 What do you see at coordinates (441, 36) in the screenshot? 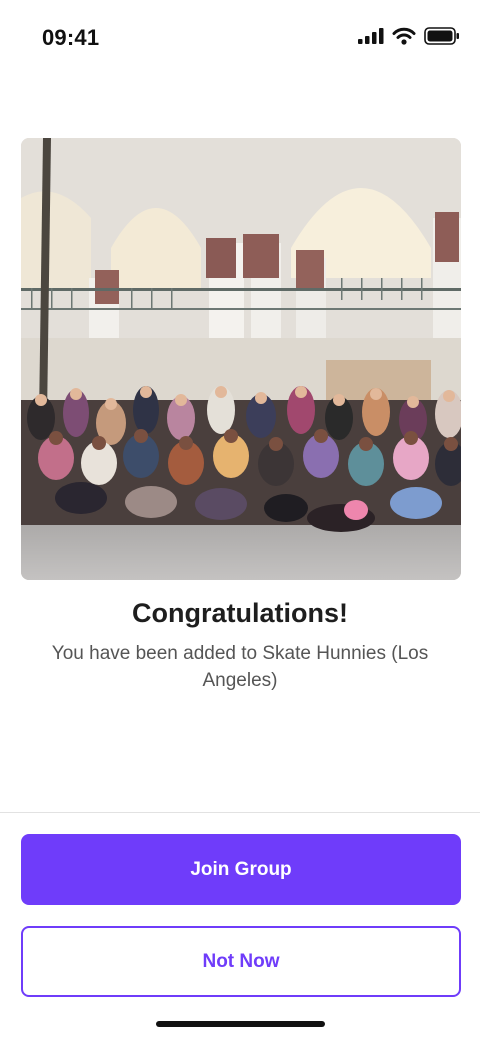
I see `battery-icon` at bounding box center [441, 36].